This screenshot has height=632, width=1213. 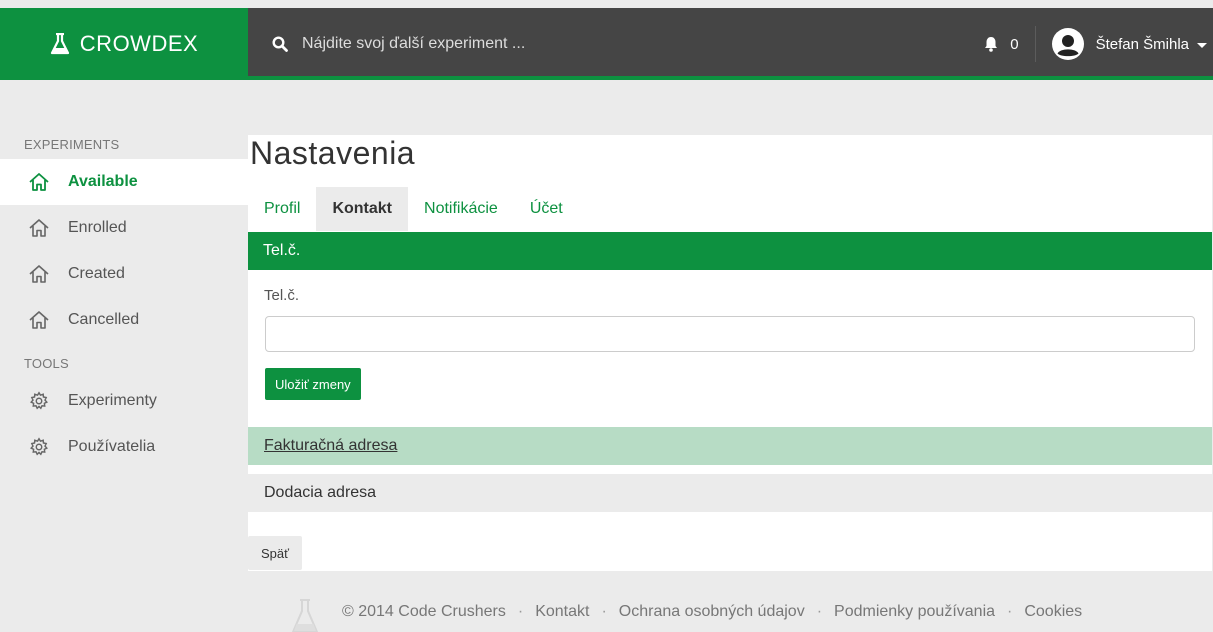 I want to click on tab-profil: Profil, so click(x=282, y=209).